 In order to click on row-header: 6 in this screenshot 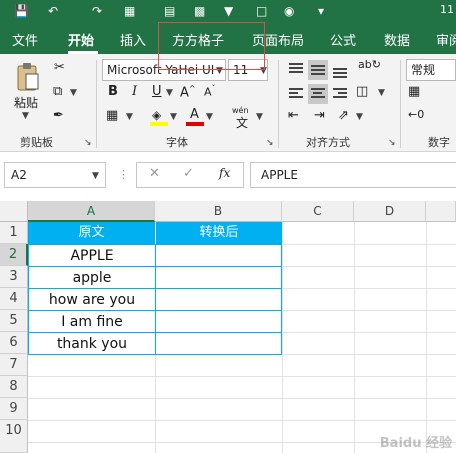, I will do `click(14, 343)`.